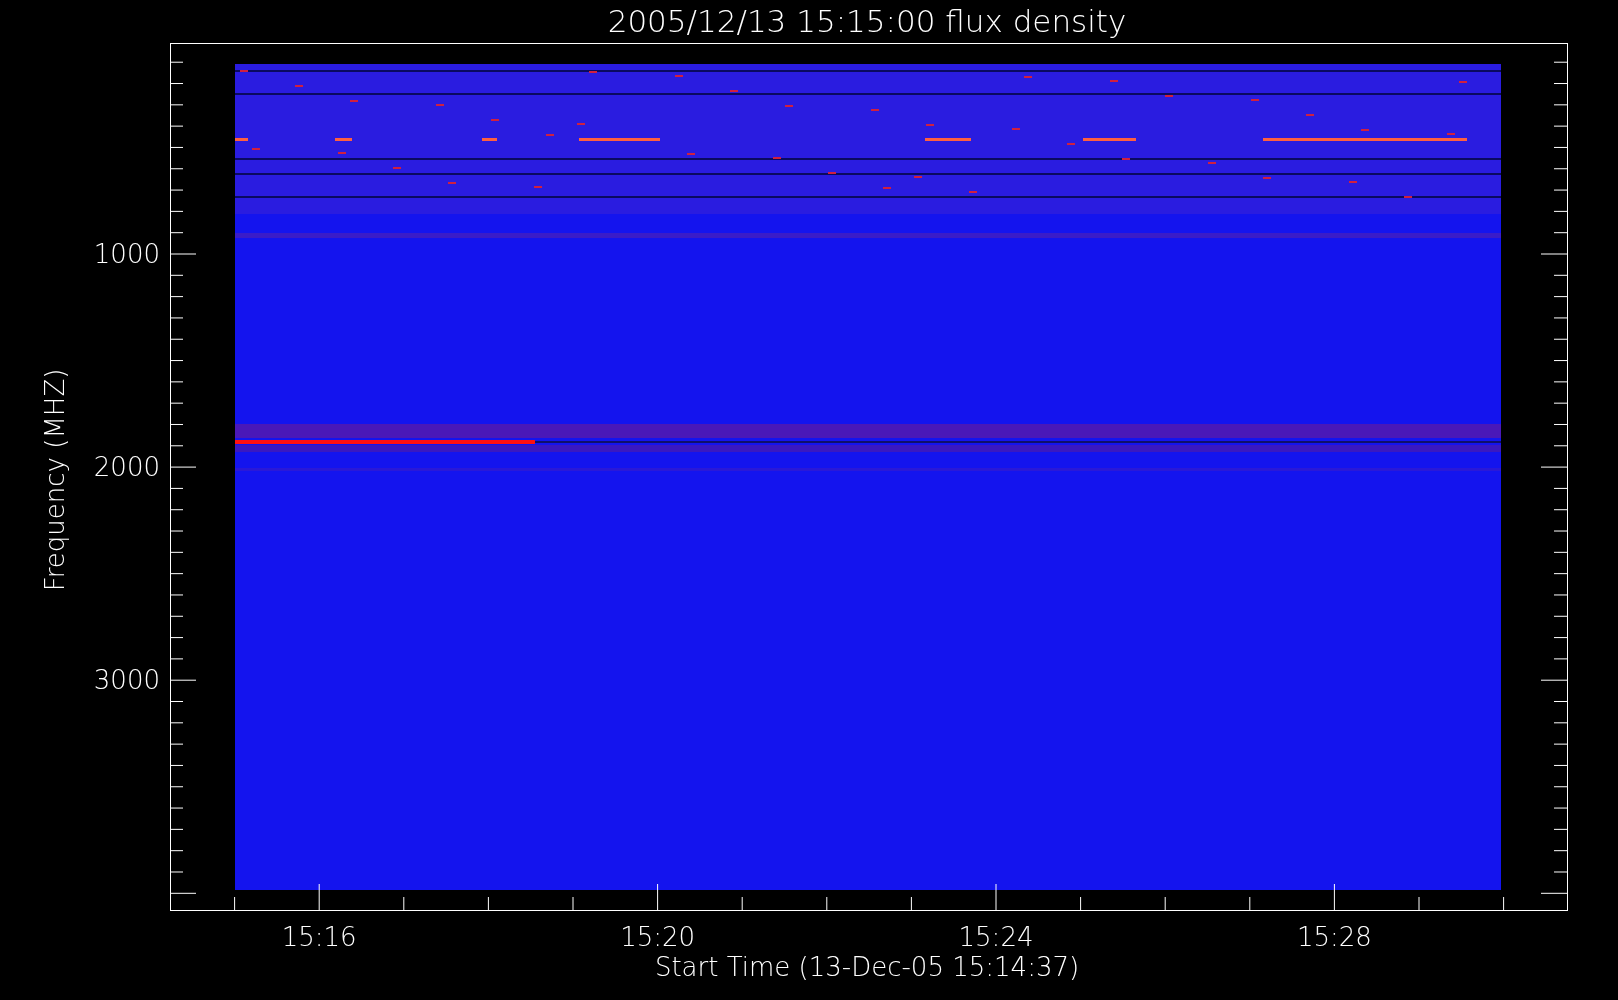 This screenshot has width=1618, height=1000. I want to click on tick-label: 3000, so click(126, 680).